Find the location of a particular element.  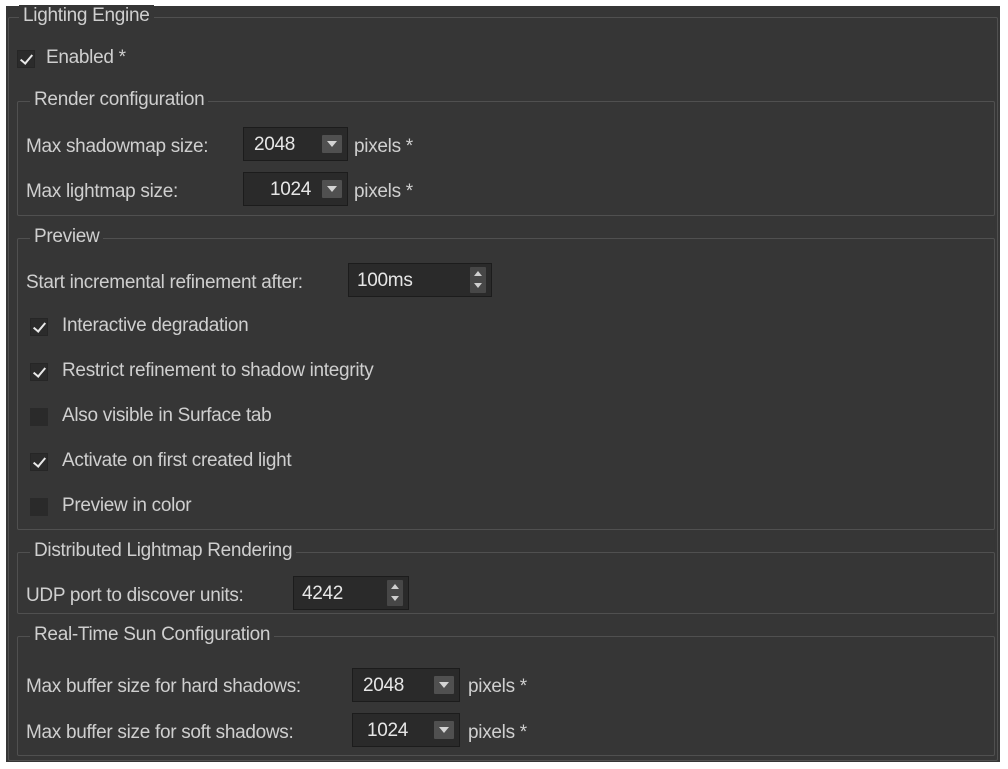

activate-first-light-label: Activate on first created light is located at coordinates (177, 460).